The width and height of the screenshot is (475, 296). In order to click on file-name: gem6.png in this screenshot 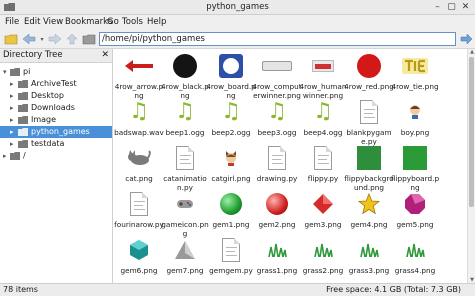, I will do `click(139, 270)`.